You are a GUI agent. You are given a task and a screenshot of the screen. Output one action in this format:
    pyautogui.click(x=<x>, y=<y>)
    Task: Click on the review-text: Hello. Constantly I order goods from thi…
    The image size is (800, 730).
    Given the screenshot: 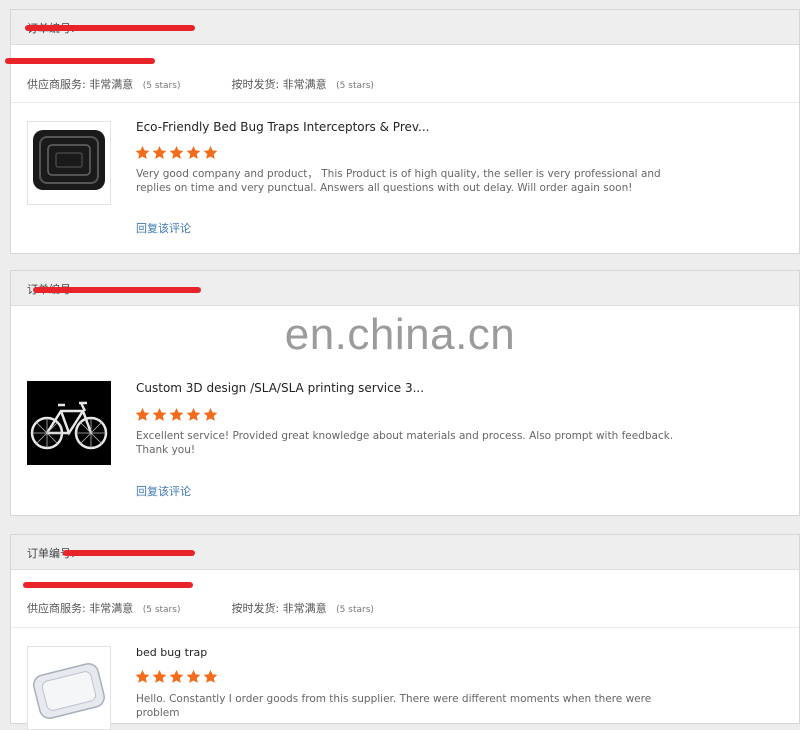 What is the action you would take?
    pyautogui.click(x=394, y=706)
    